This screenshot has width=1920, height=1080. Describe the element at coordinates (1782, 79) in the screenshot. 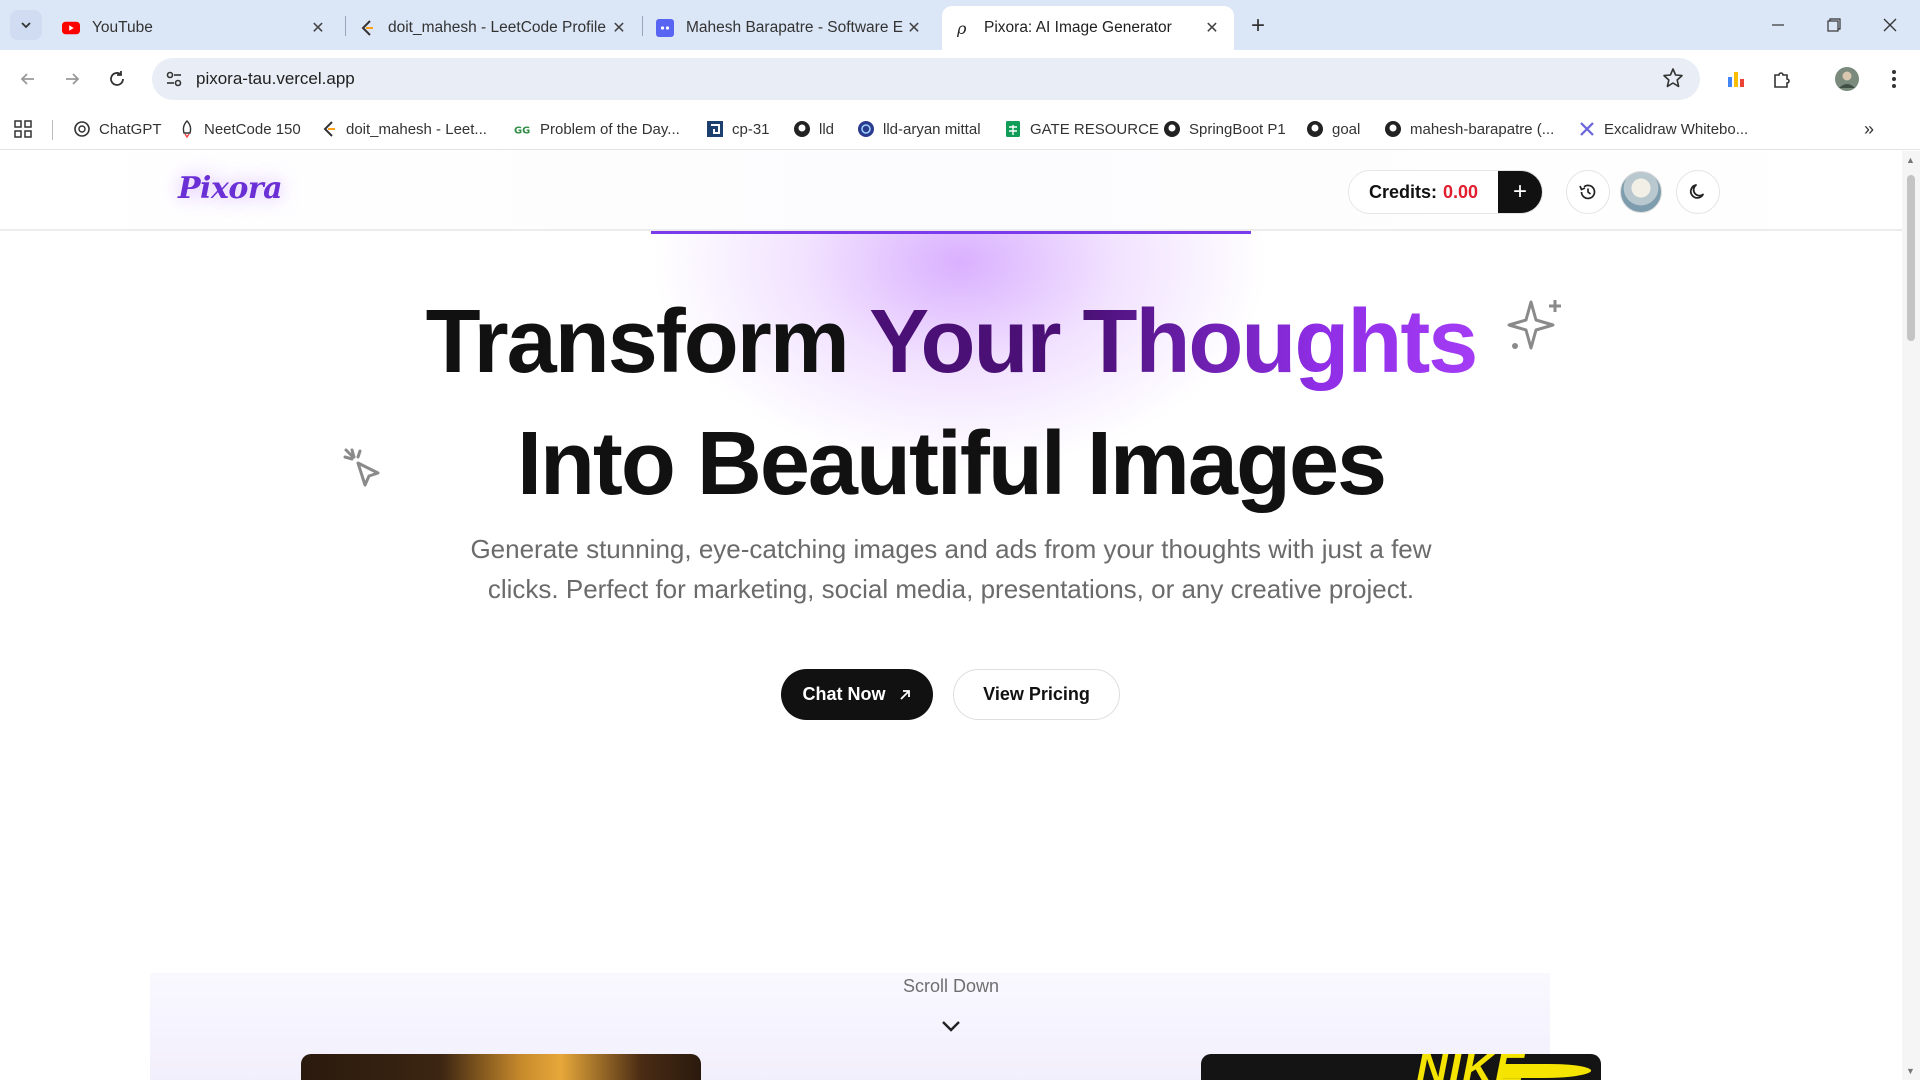

I see `extensions-puzzle-icon` at that location.